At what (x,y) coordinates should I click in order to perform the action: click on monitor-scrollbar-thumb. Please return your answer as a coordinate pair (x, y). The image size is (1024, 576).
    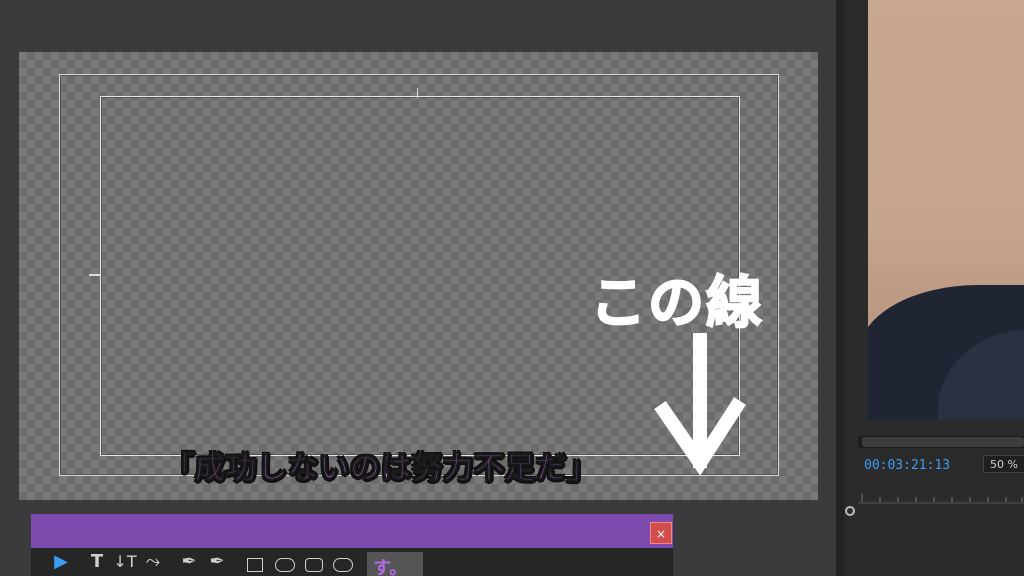
    Looking at the image, I should click on (943, 442).